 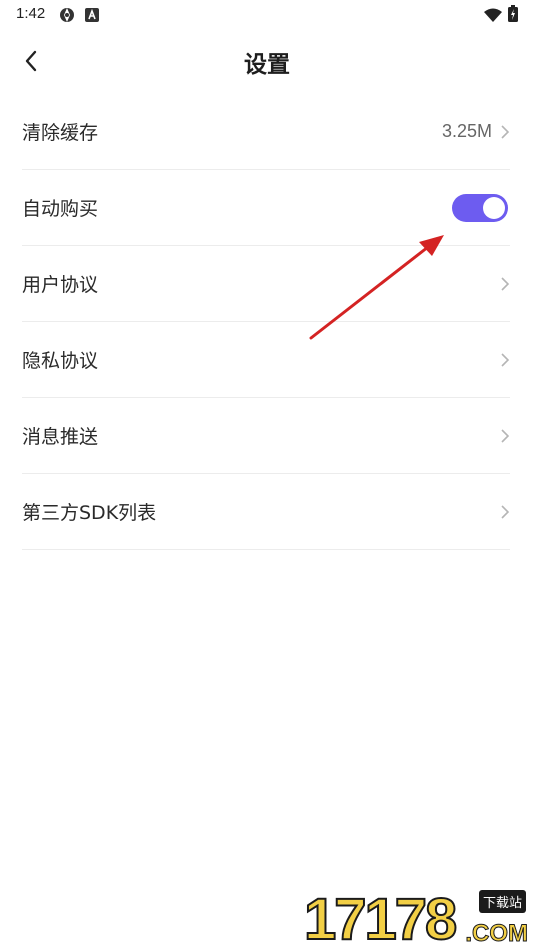 What do you see at coordinates (60, 285) in the screenshot?
I see `user-agreement-label: 用户协议` at bounding box center [60, 285].